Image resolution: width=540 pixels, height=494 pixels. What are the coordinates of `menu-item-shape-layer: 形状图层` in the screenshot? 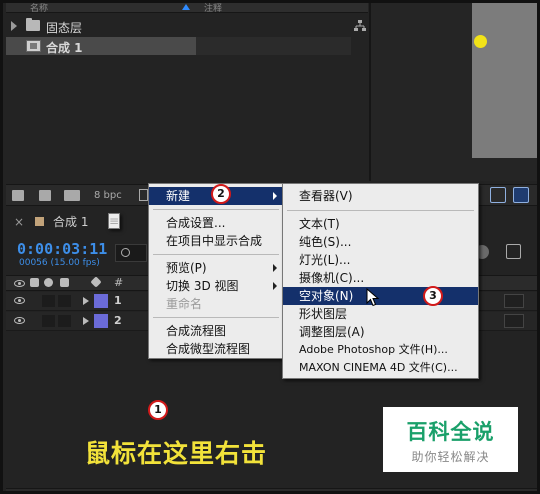 It's located at (315, 314).